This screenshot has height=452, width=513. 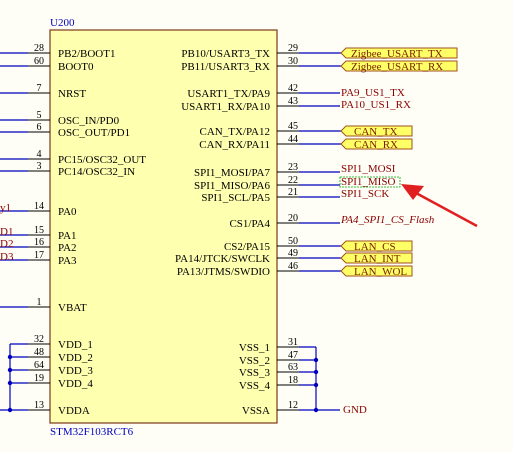 I want to click on pin-number: 7, so click(x=39, y=88).